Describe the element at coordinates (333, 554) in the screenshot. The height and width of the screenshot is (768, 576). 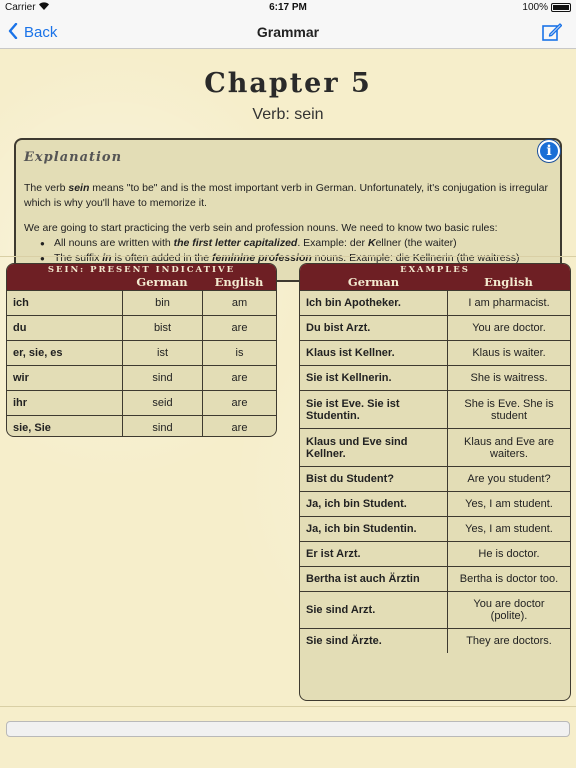
I see `german-sentence-cell: Er ist Arzt.` at that location.